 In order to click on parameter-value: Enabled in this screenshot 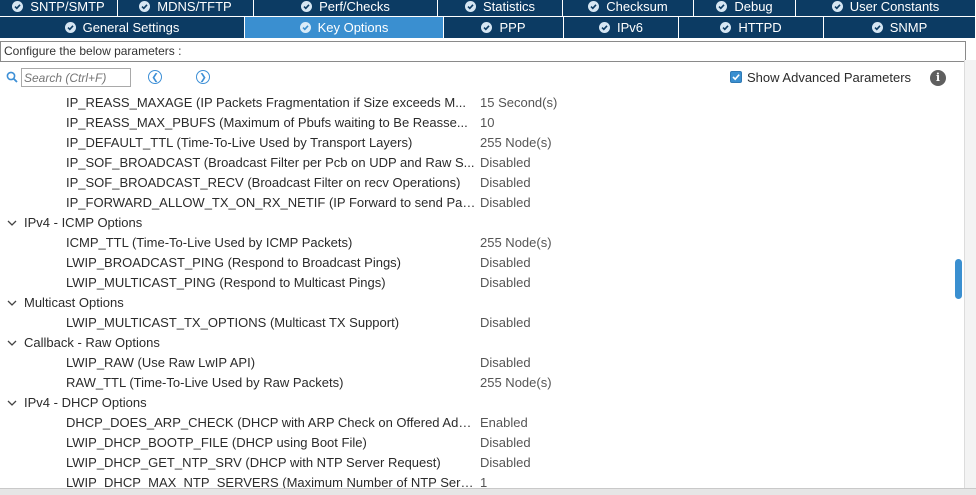, I will do `click(504, 423)`.